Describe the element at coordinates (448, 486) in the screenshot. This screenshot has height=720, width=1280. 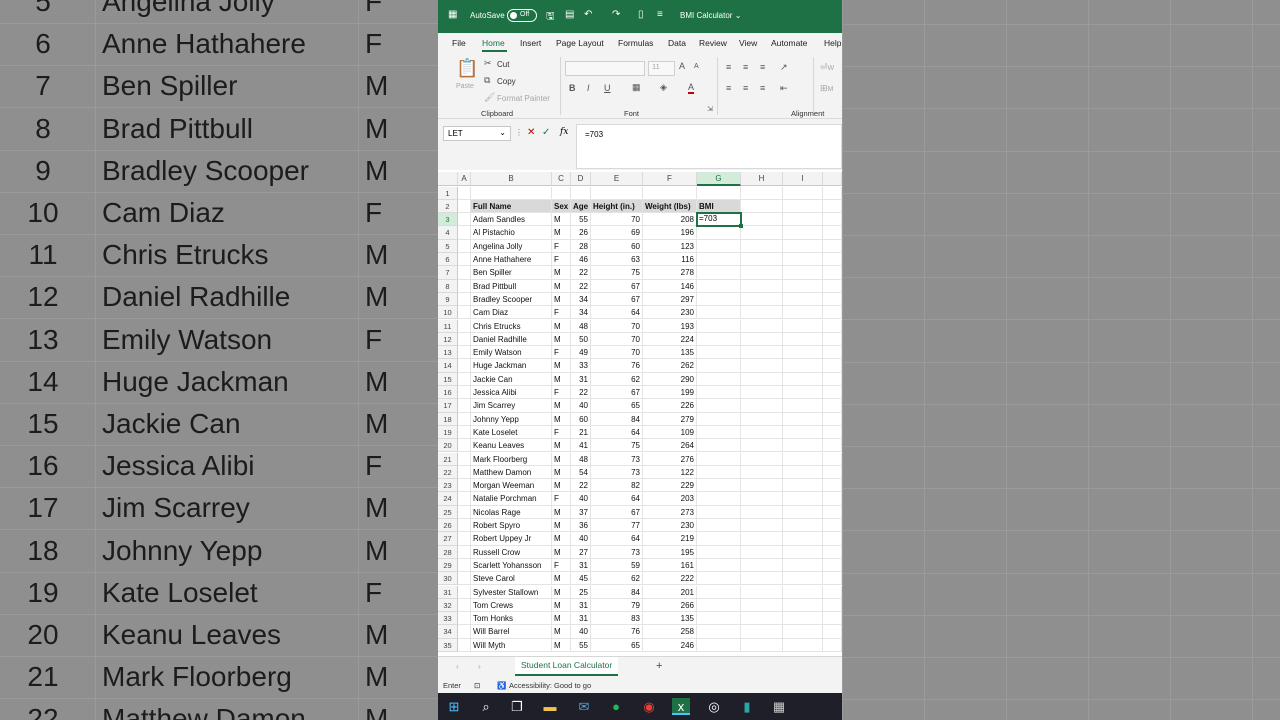
I see `row-header: 23` at that location.